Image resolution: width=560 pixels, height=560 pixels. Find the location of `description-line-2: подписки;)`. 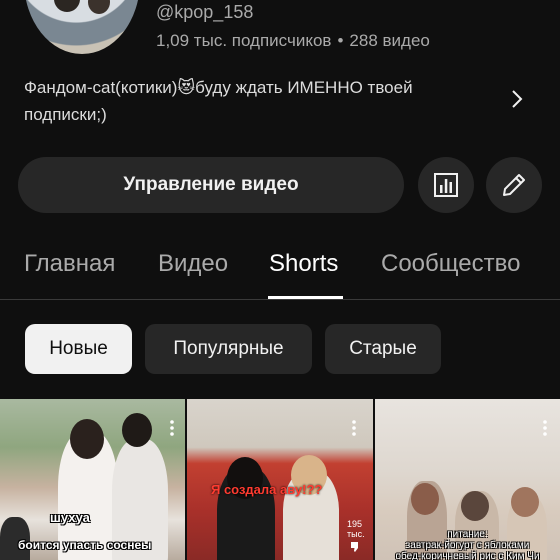

description-line-2: подписки;) is located at coordinates (65, 114).